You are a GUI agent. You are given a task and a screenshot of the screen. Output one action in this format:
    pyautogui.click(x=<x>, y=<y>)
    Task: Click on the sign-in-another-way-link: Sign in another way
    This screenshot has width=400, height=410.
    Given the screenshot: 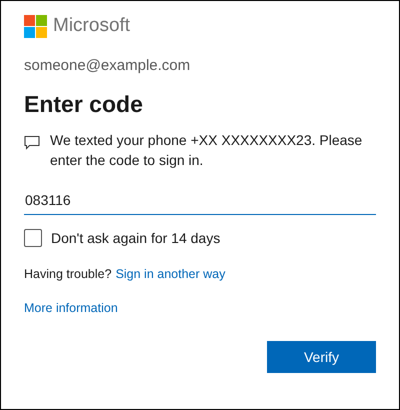 What is the action you would take?
    pyautogui.click(x=171, y=274)
    